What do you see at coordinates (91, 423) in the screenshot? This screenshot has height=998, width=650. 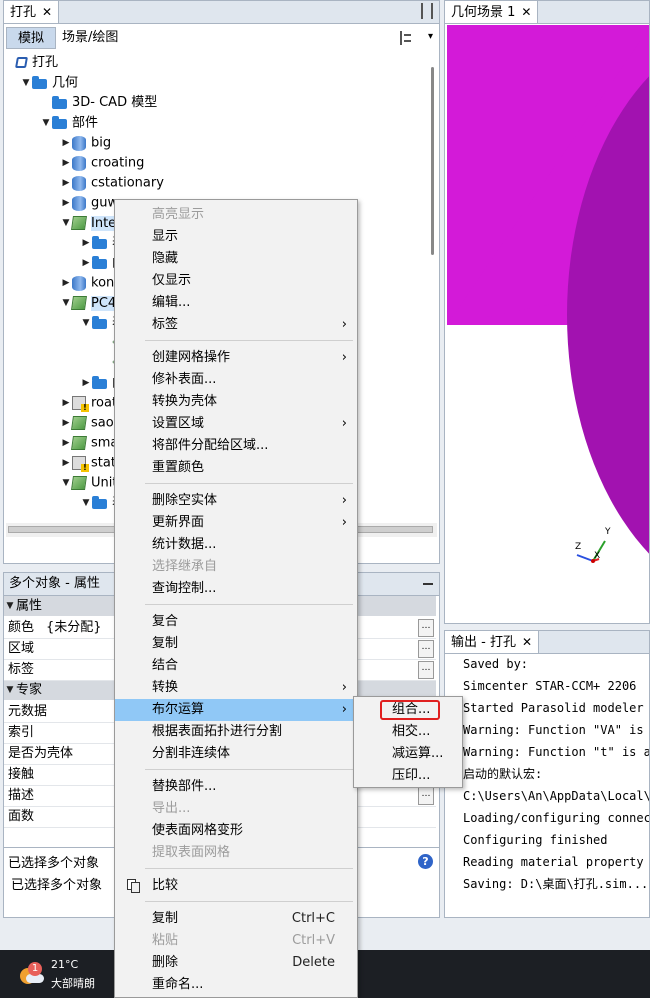 I see `tree-item: ▶ saov` at bounding box center [91, 423].